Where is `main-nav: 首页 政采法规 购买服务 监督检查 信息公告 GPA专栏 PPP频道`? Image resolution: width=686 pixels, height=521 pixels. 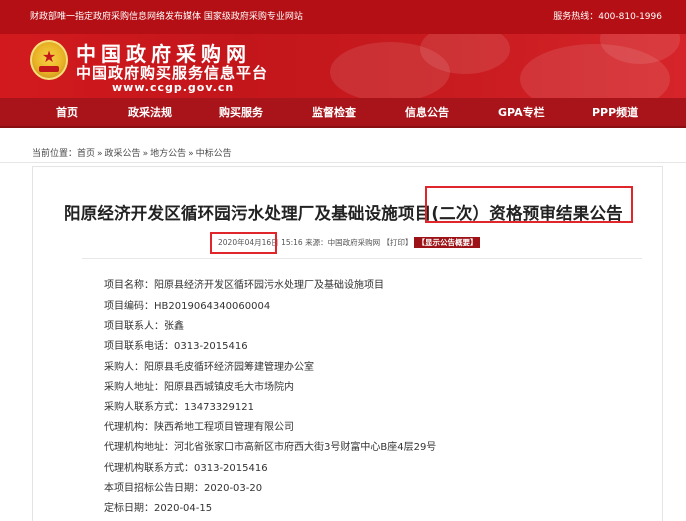
main-nav: 首页 政采法规 购买服务 监督检查 信息公告 GPA专栏 PPP频道 is located at coordinates (343, 113).